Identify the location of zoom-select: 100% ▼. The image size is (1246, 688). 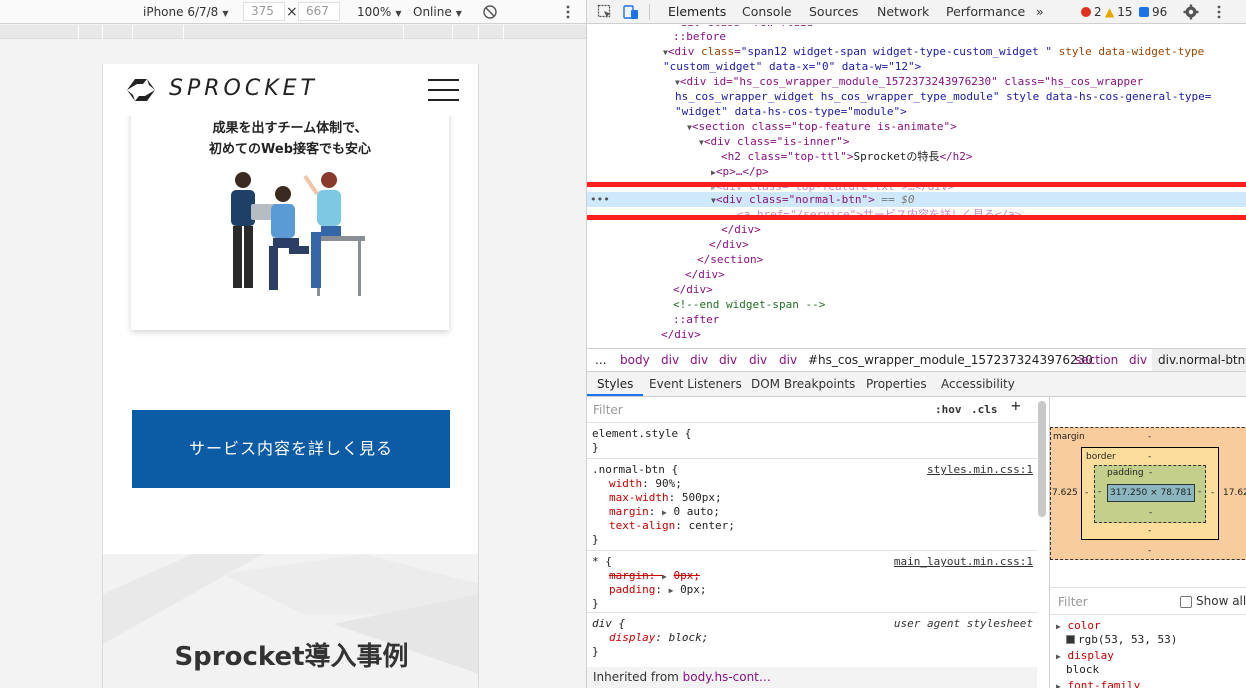
(379, 12).